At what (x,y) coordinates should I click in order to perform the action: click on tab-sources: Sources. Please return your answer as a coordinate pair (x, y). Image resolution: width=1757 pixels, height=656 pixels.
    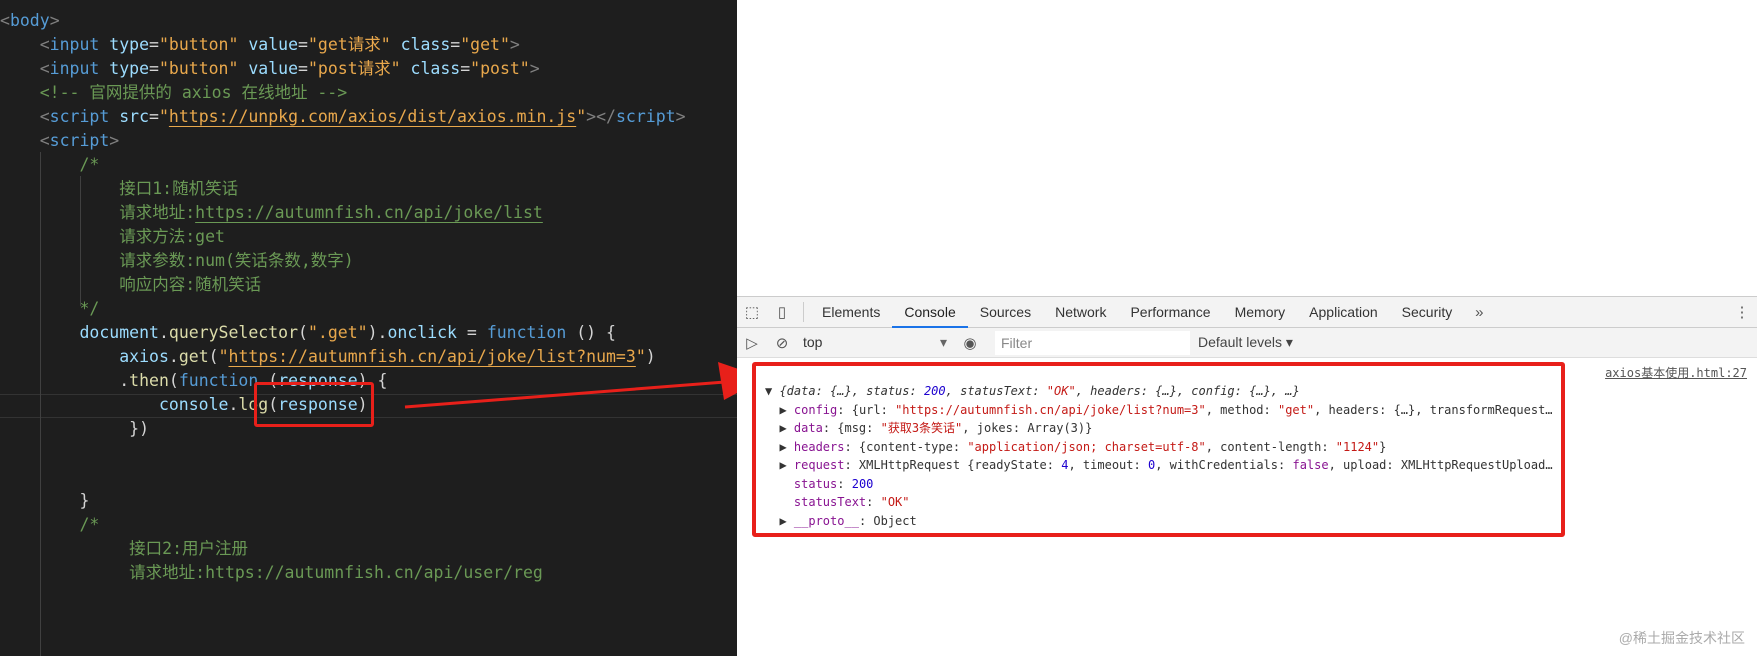
    Looking at the image, I should click on (1005, 312).